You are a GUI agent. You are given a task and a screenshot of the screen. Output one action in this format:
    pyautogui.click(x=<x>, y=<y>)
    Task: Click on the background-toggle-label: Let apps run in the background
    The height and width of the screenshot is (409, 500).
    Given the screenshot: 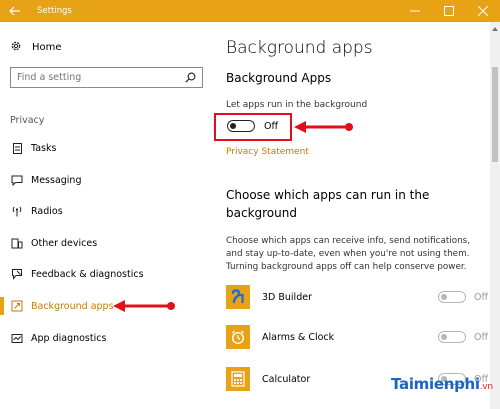 What is the action you would take?
    pyautogui.click(x=297, y=105)
    